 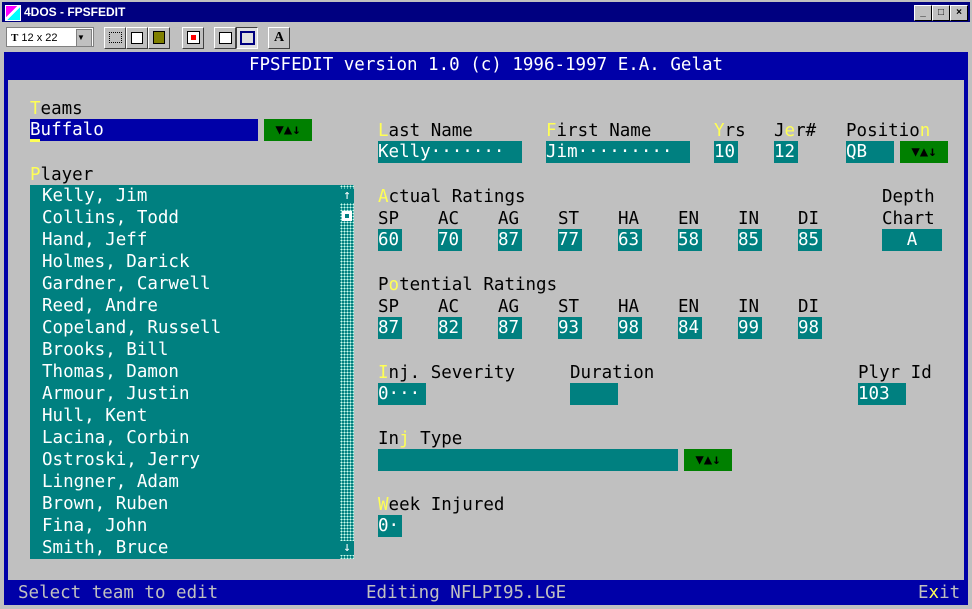 I want to click on potential-rating-field-di: 98, so click(x=810, y=328).